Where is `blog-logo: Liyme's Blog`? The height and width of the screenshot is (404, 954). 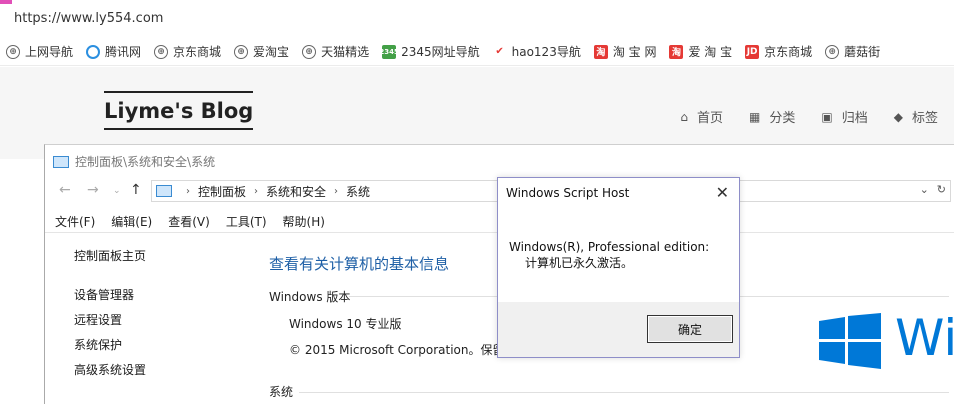 blog-logo: Liyme's Blog is located at coordinates (179, 110).